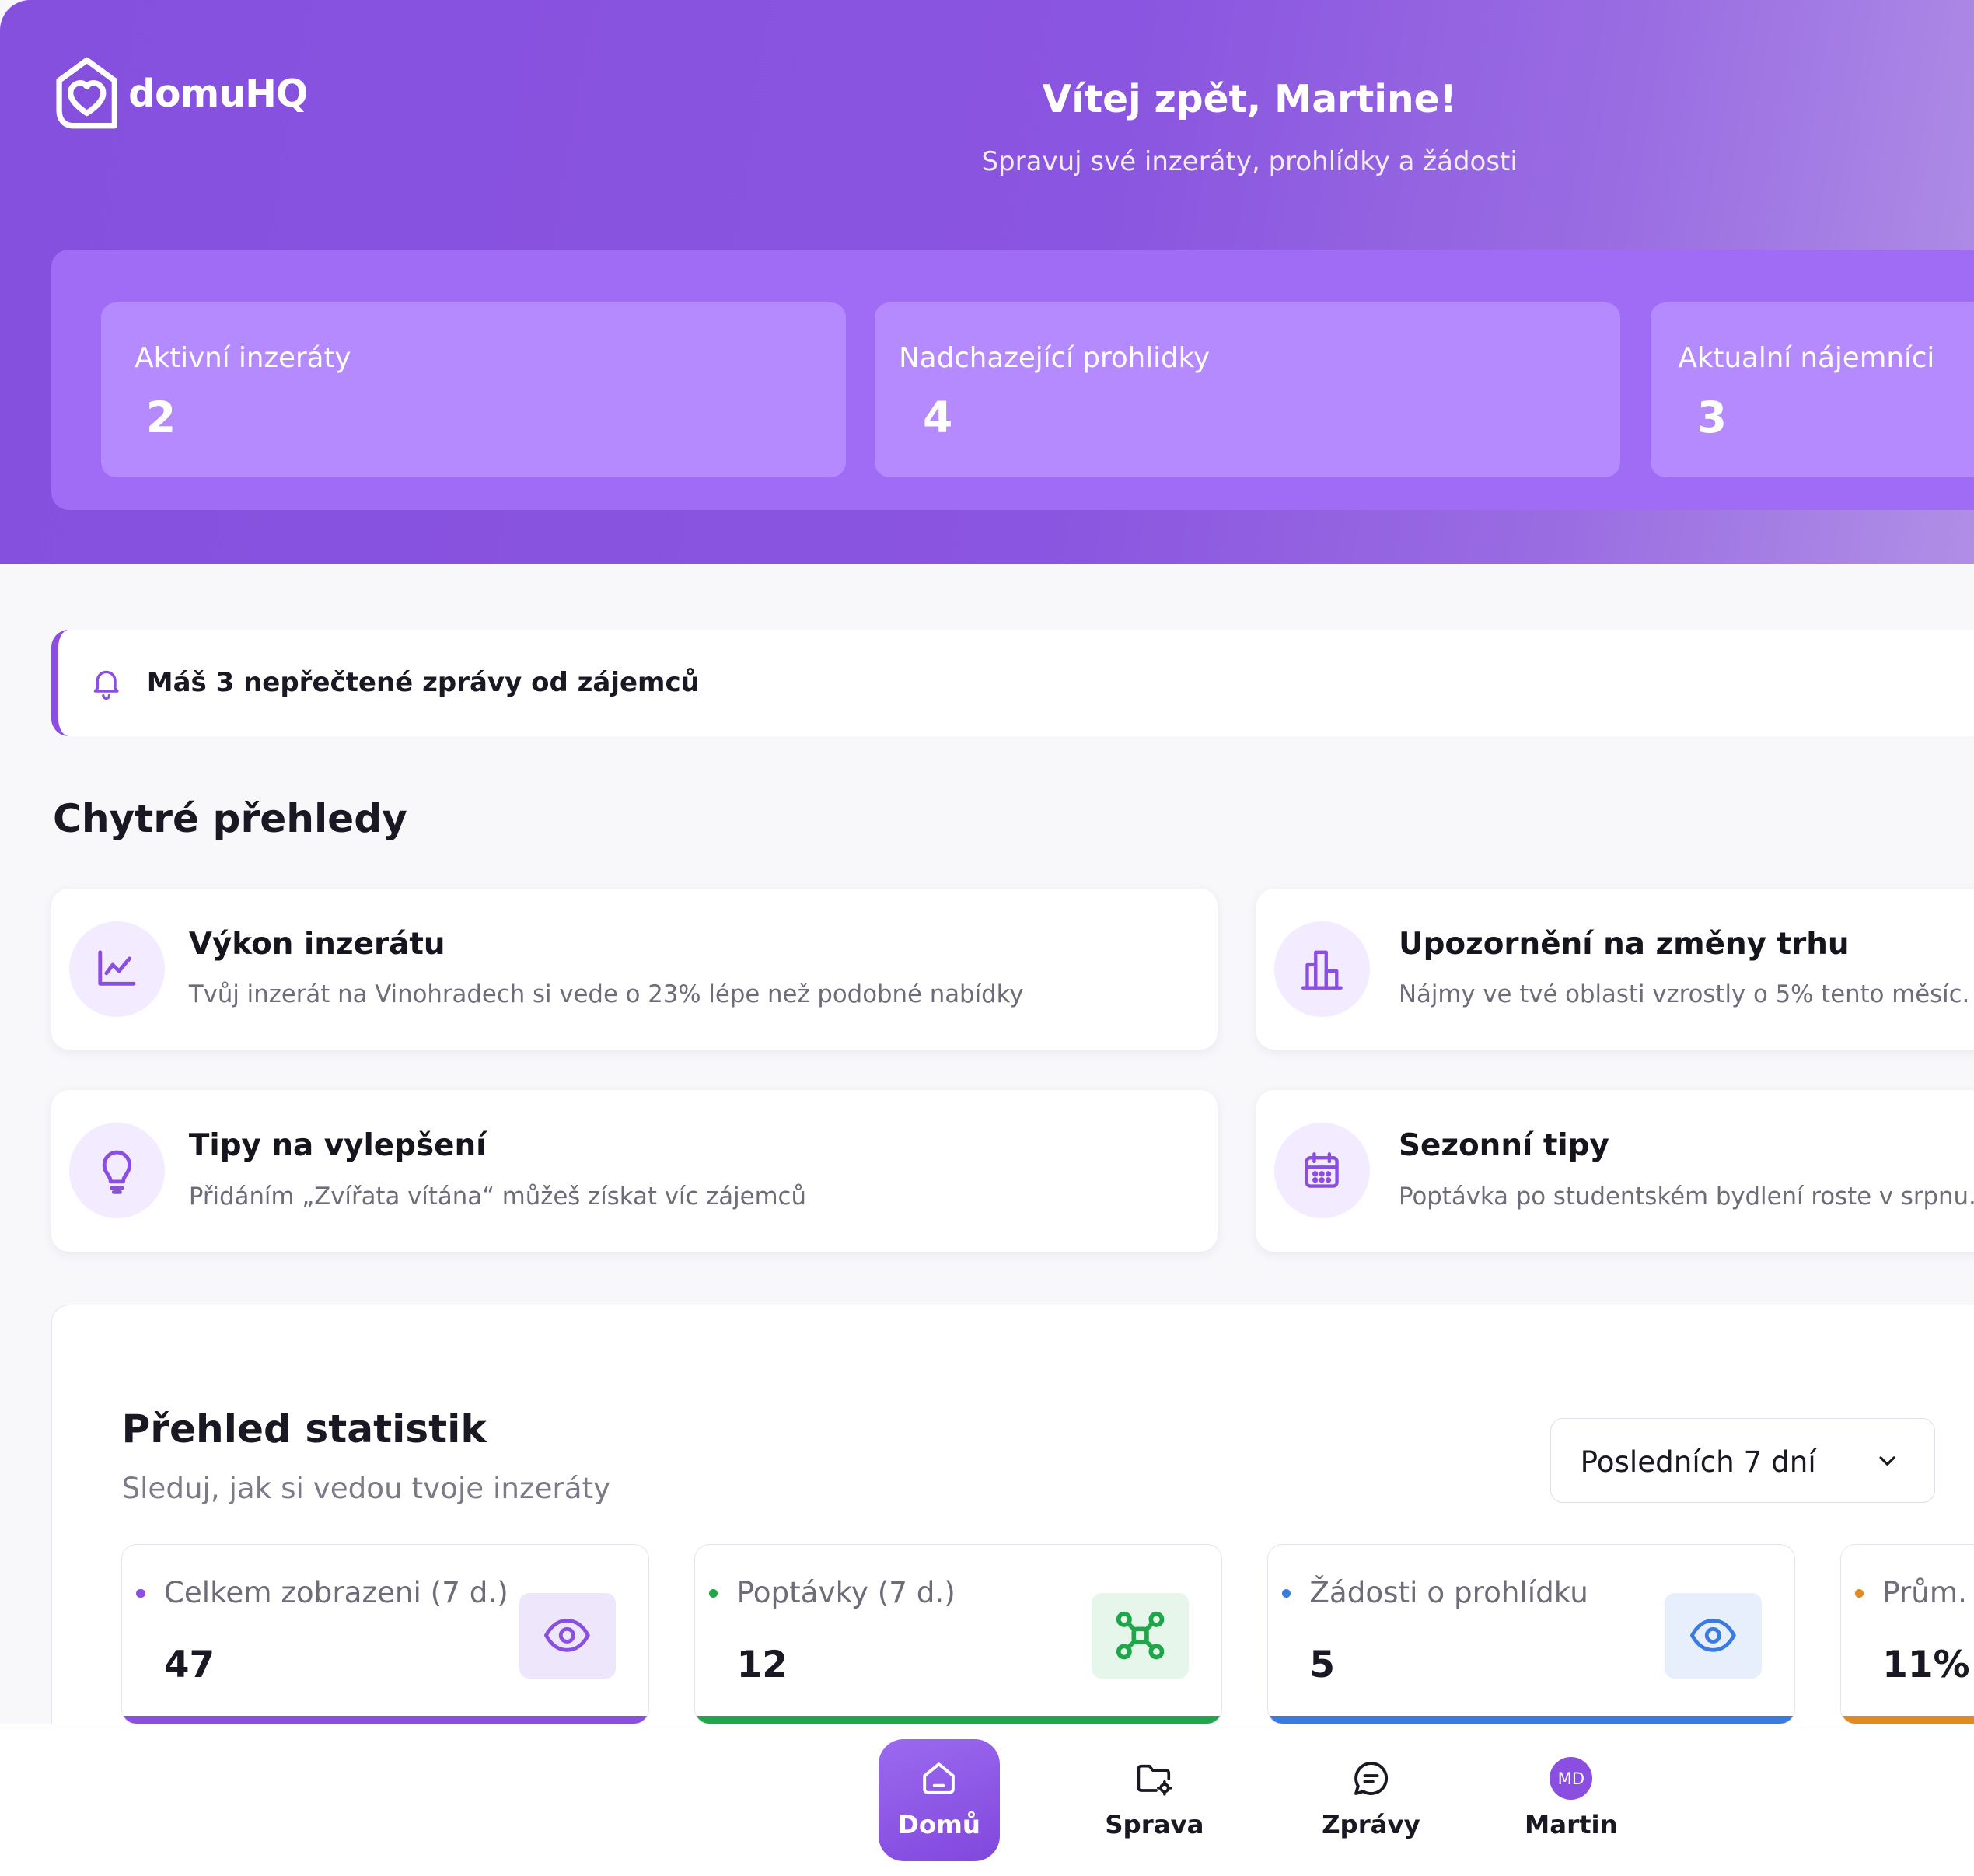 The image size is (1974, 1876). I want to click on nav-profile: MD Martin, so click(1571, 1800).